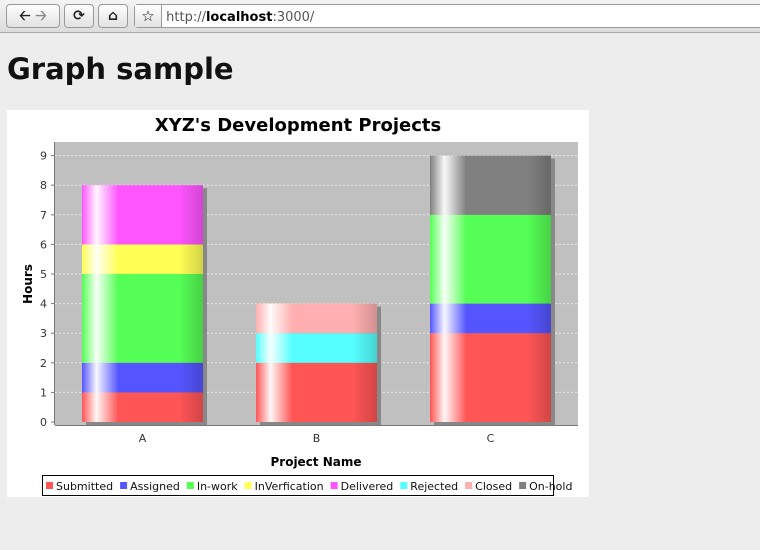 Image resolution: width=760 pixels, height=550 pixels. What do you see at coordinates (43, 215) in the screenshot?
I see `y-tick-label: 7` at bounding box center [43, 215].